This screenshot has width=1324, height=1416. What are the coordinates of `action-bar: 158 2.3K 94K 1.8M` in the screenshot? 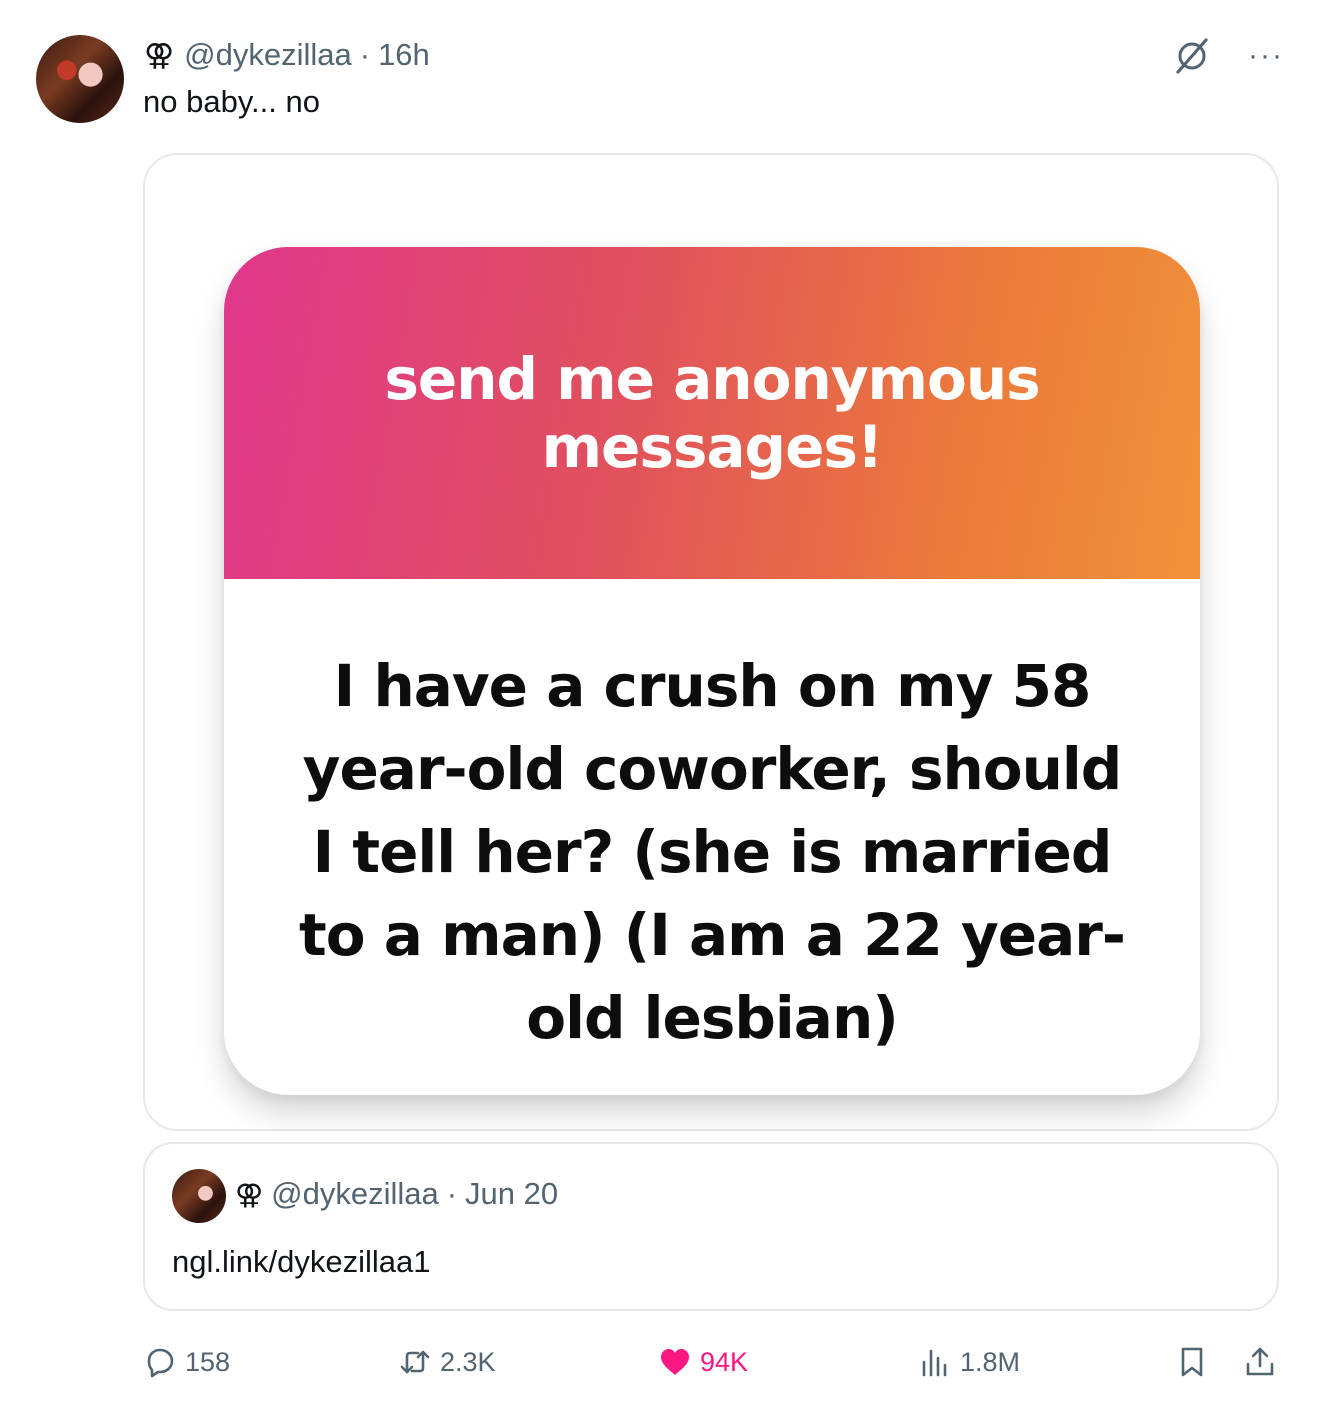 It's located at (713, 1362).